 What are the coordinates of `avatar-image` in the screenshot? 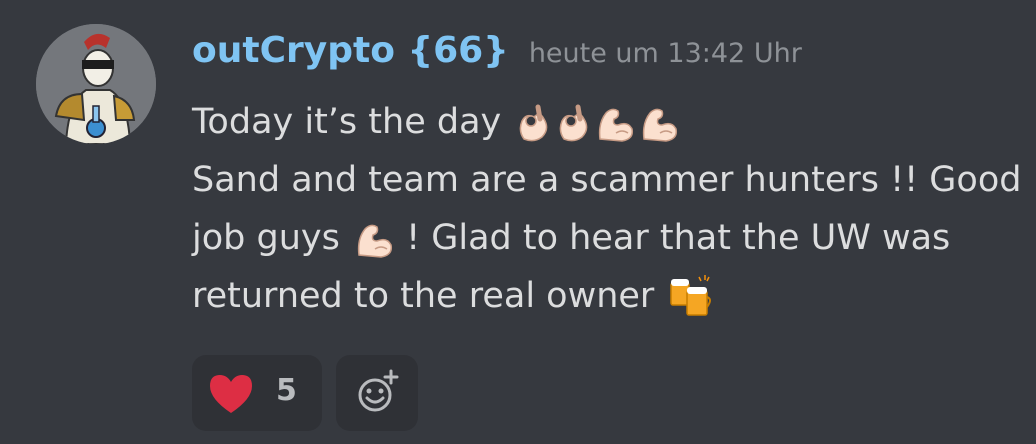 It's located at (96, 84).